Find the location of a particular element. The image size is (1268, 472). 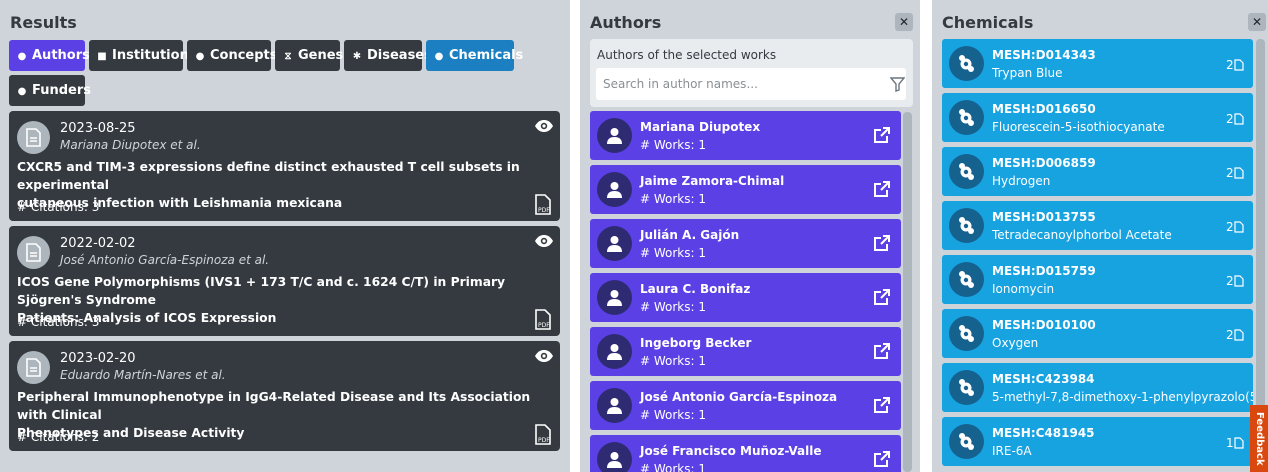

tab-genes: ⧖ Genes is located at coordinates (309, 55).